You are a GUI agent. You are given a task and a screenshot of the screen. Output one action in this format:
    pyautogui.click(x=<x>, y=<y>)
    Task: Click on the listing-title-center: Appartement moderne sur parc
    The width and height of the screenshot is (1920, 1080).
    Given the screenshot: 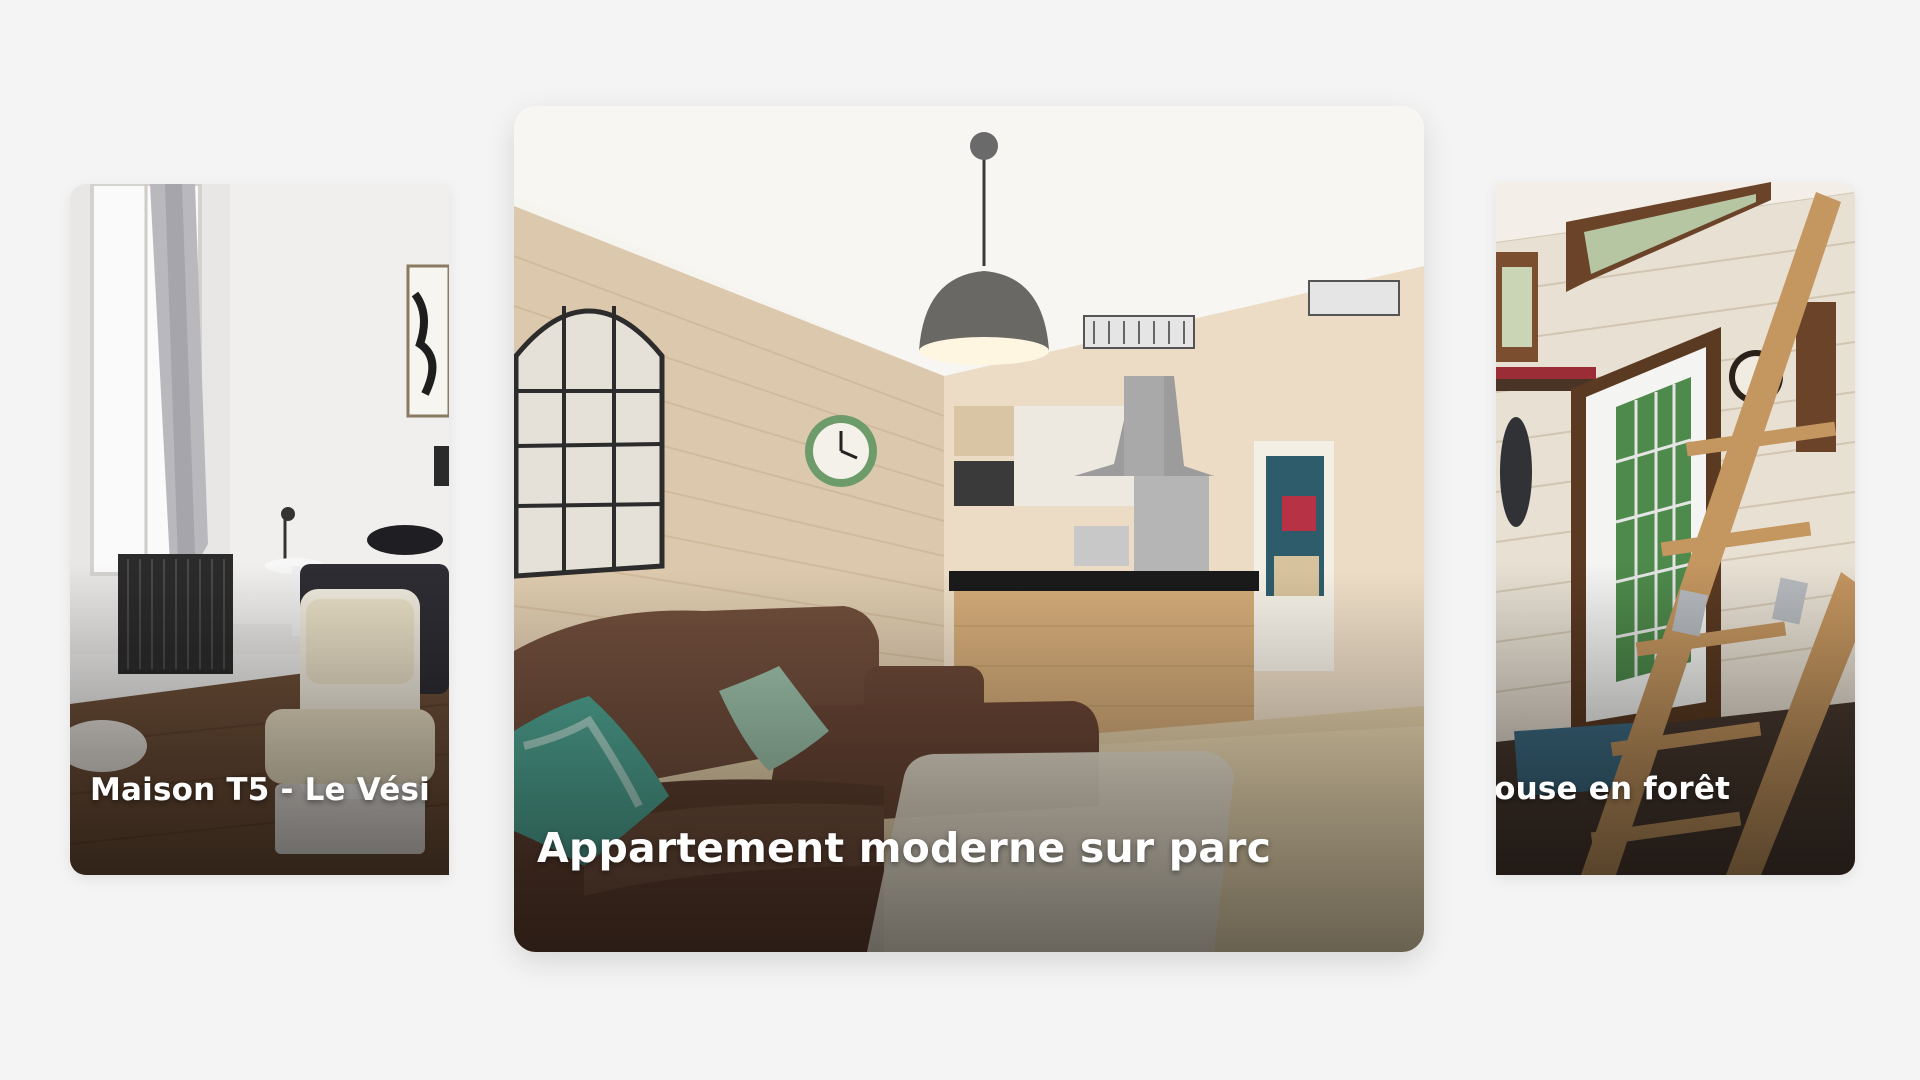 What is the action you would take?
    pyautogui.click(x=904, y=848)
    